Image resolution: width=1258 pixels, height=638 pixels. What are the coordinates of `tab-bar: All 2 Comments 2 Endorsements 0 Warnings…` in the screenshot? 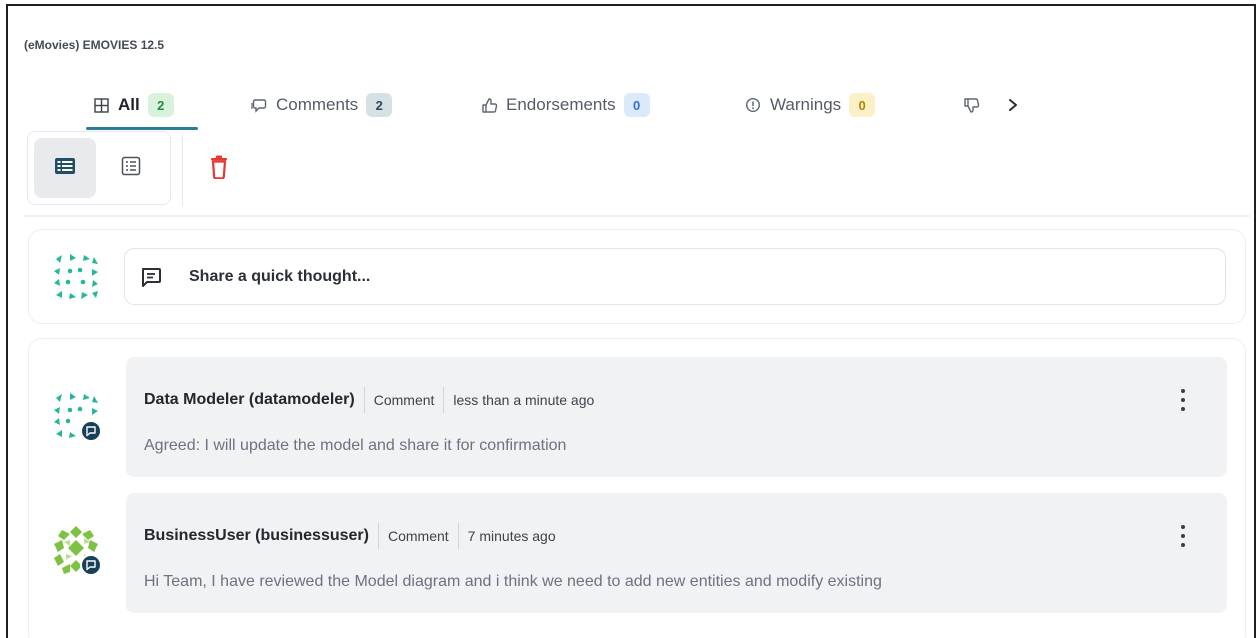 It's located at (566, 106).